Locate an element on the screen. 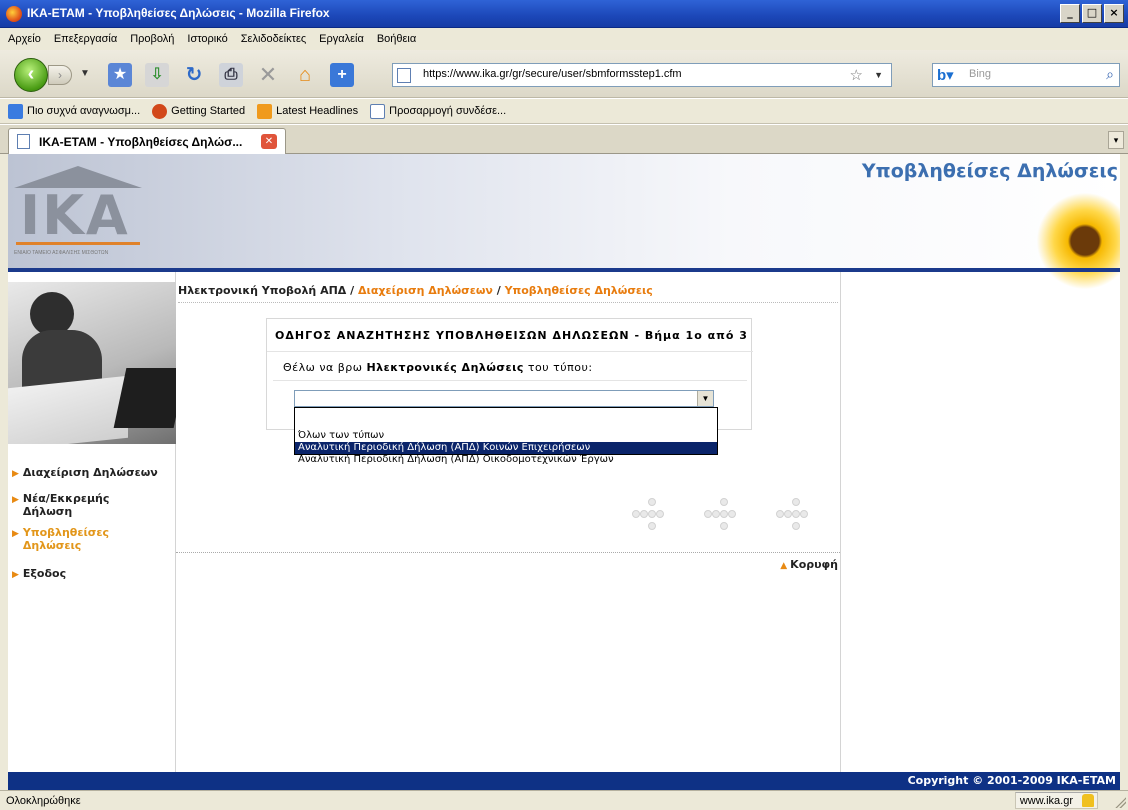 This screenshot has width=1128, height=810. tab-active: IKA-ETAM - Υποβληθείσες Δηλώσ... ✕ is located at coordinates (147, 141).